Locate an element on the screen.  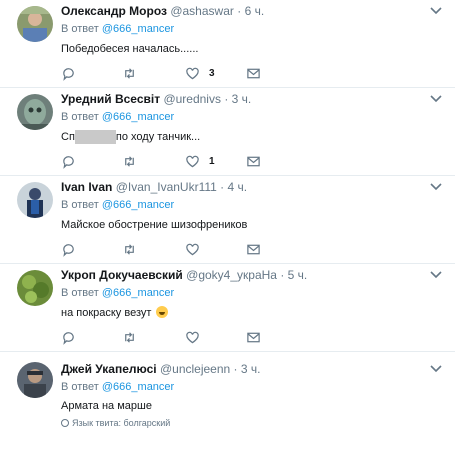
display-name: Олександр Мороз is located at coordinates (114, 11).